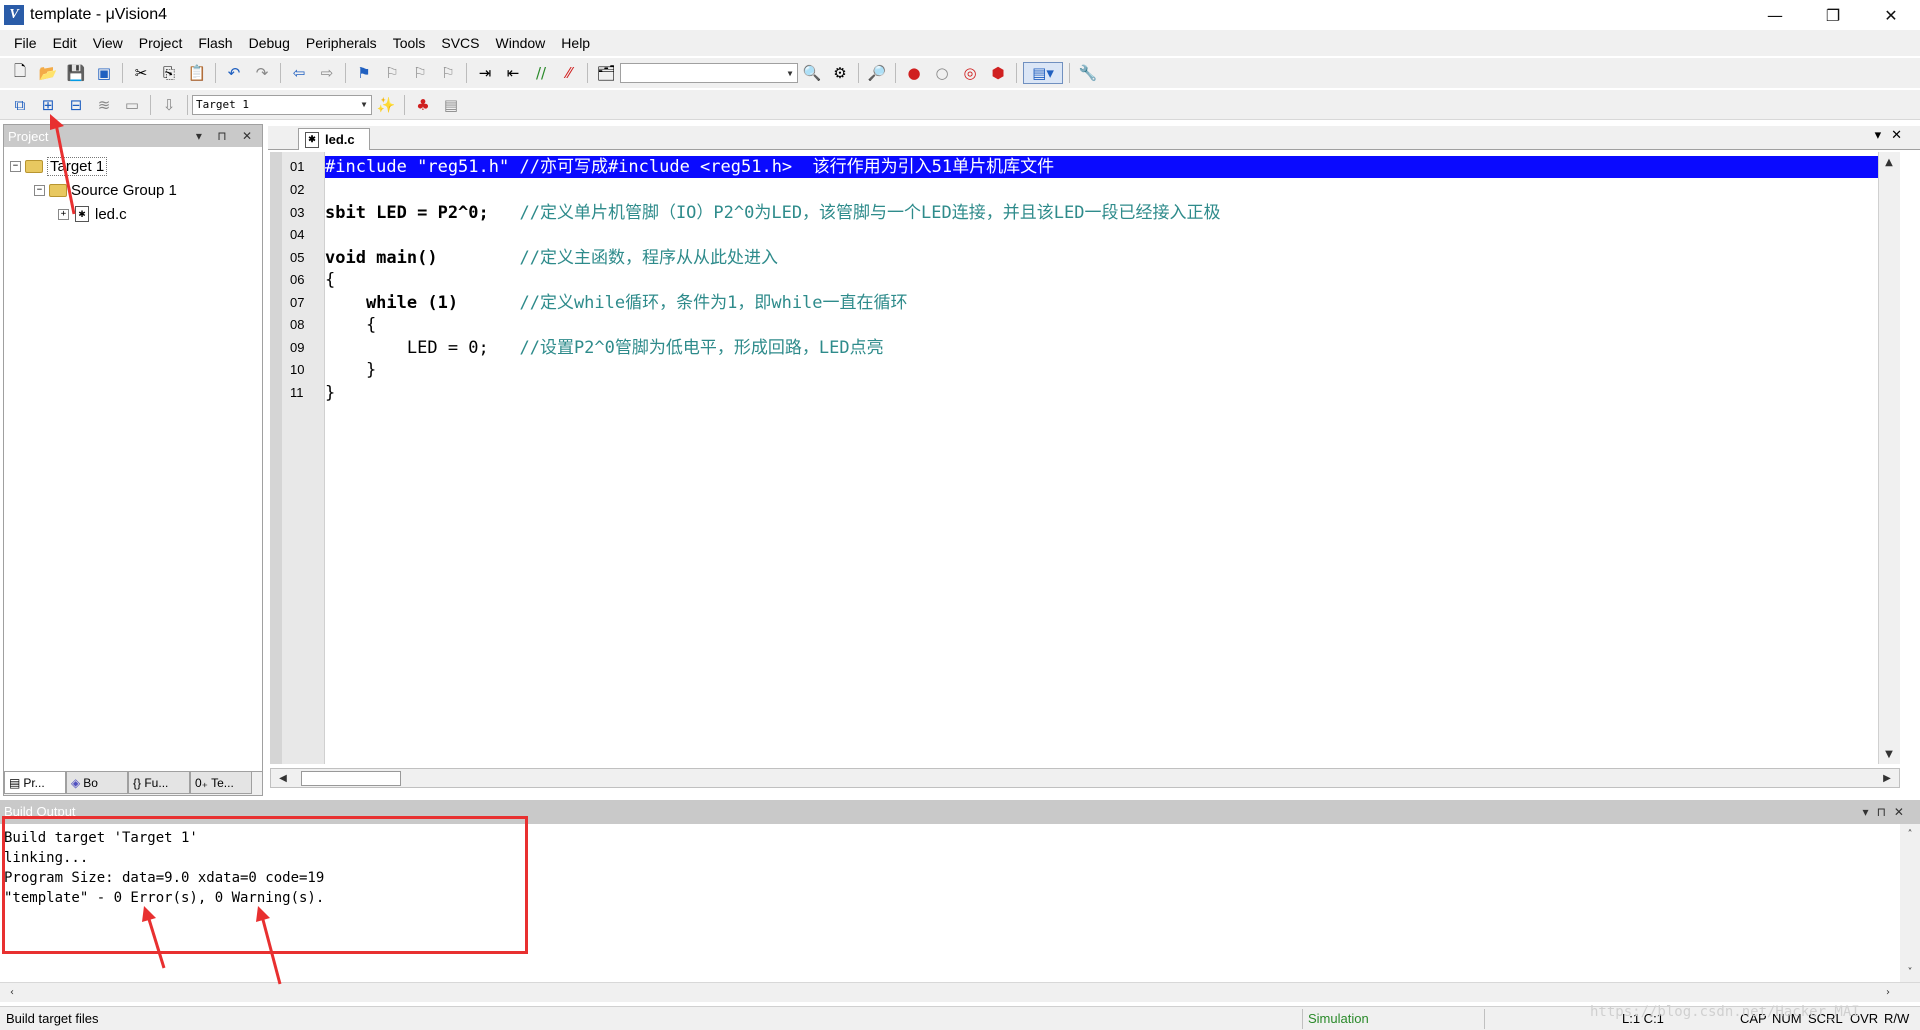  I want to click on editor-horizontal-scrollbar: ◀ ▶, so click(1085, 778).